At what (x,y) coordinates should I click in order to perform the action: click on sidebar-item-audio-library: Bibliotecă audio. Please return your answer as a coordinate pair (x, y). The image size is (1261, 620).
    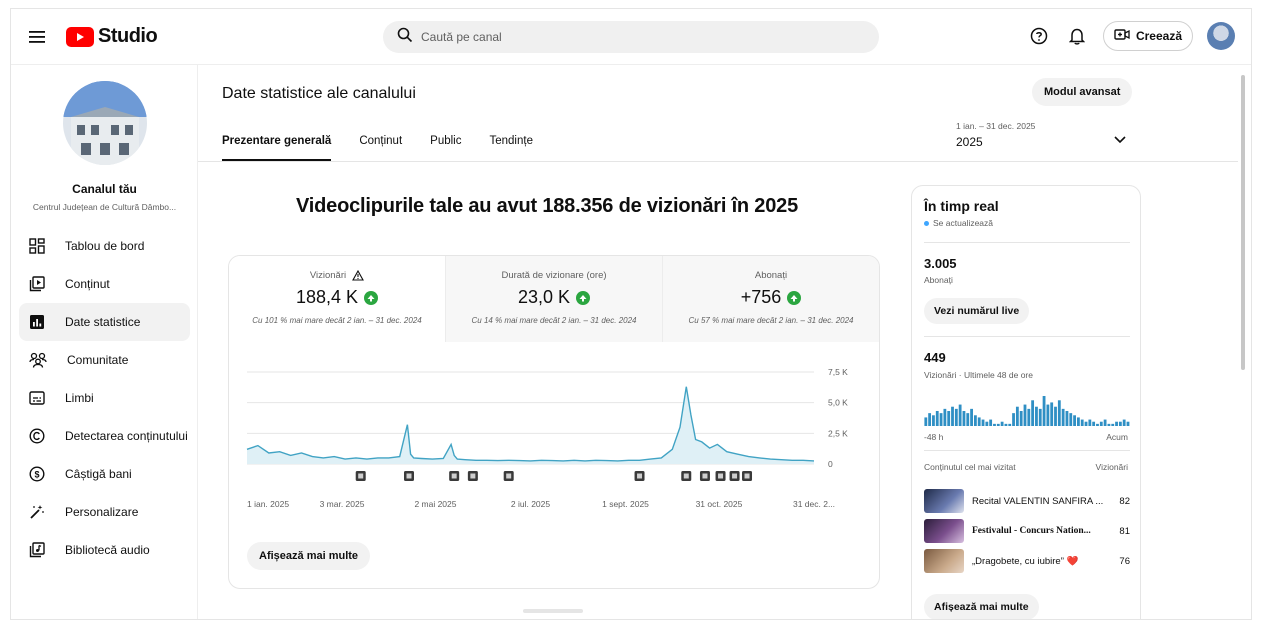
    Looking at the image, I should click on (104, 550).